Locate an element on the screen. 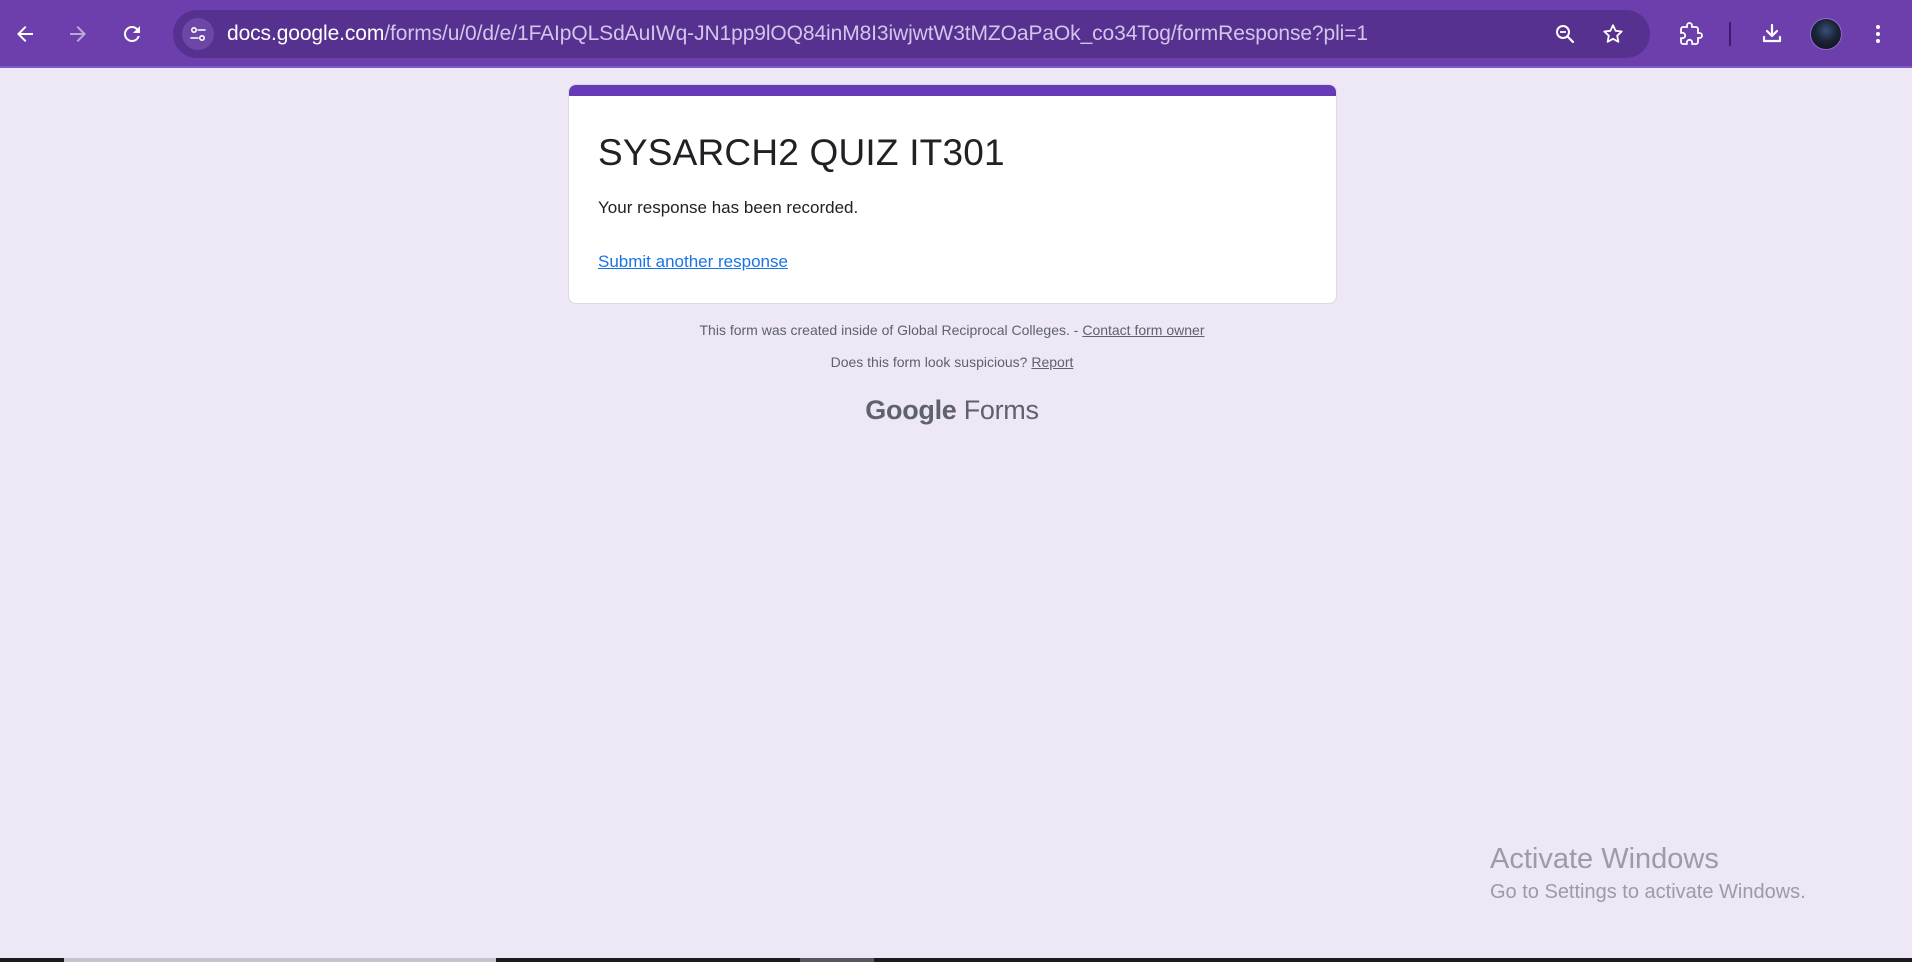  tune-icon is located at coordinates (198, 34).